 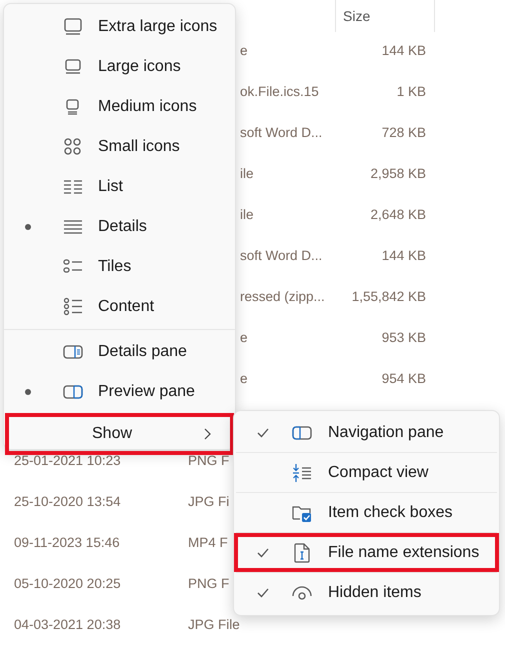 What do you see at coordinates (366, 512) in the screenshot?
I see `menu-item: Item check boxes` at bounding box center [366, 512].